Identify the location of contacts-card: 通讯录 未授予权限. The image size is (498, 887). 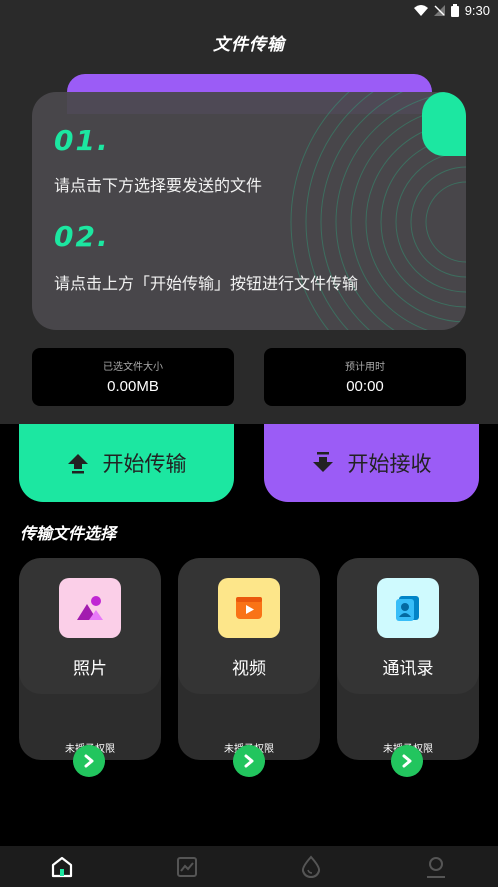
(408, 659).